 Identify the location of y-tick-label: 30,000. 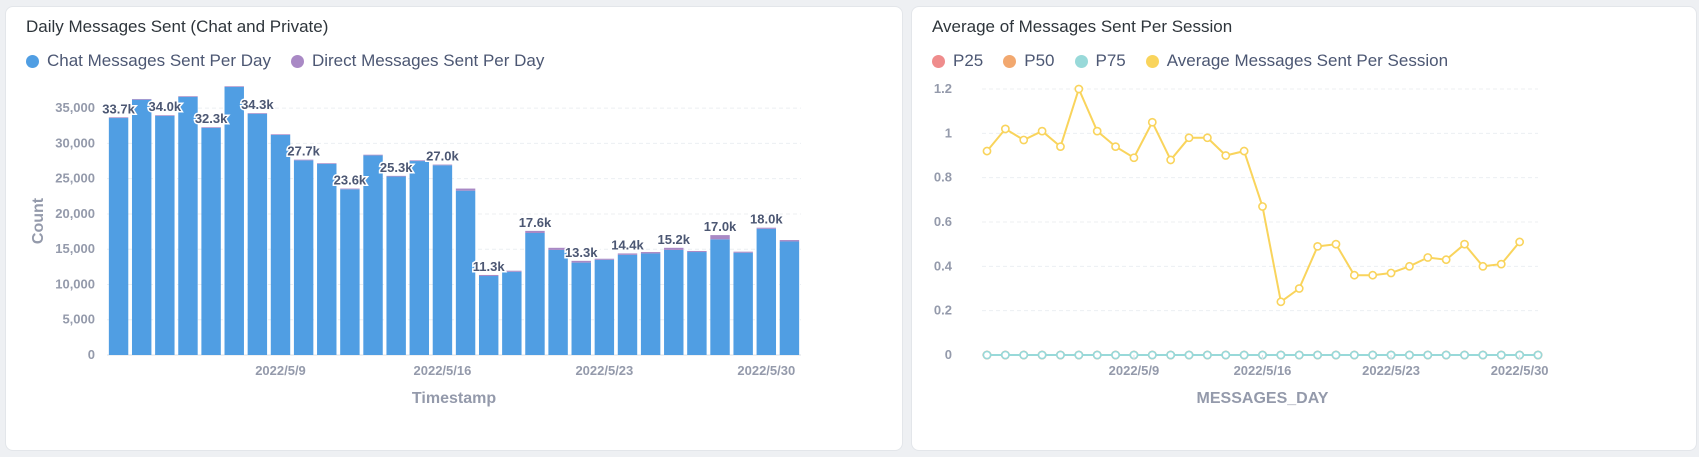
(75, 142).